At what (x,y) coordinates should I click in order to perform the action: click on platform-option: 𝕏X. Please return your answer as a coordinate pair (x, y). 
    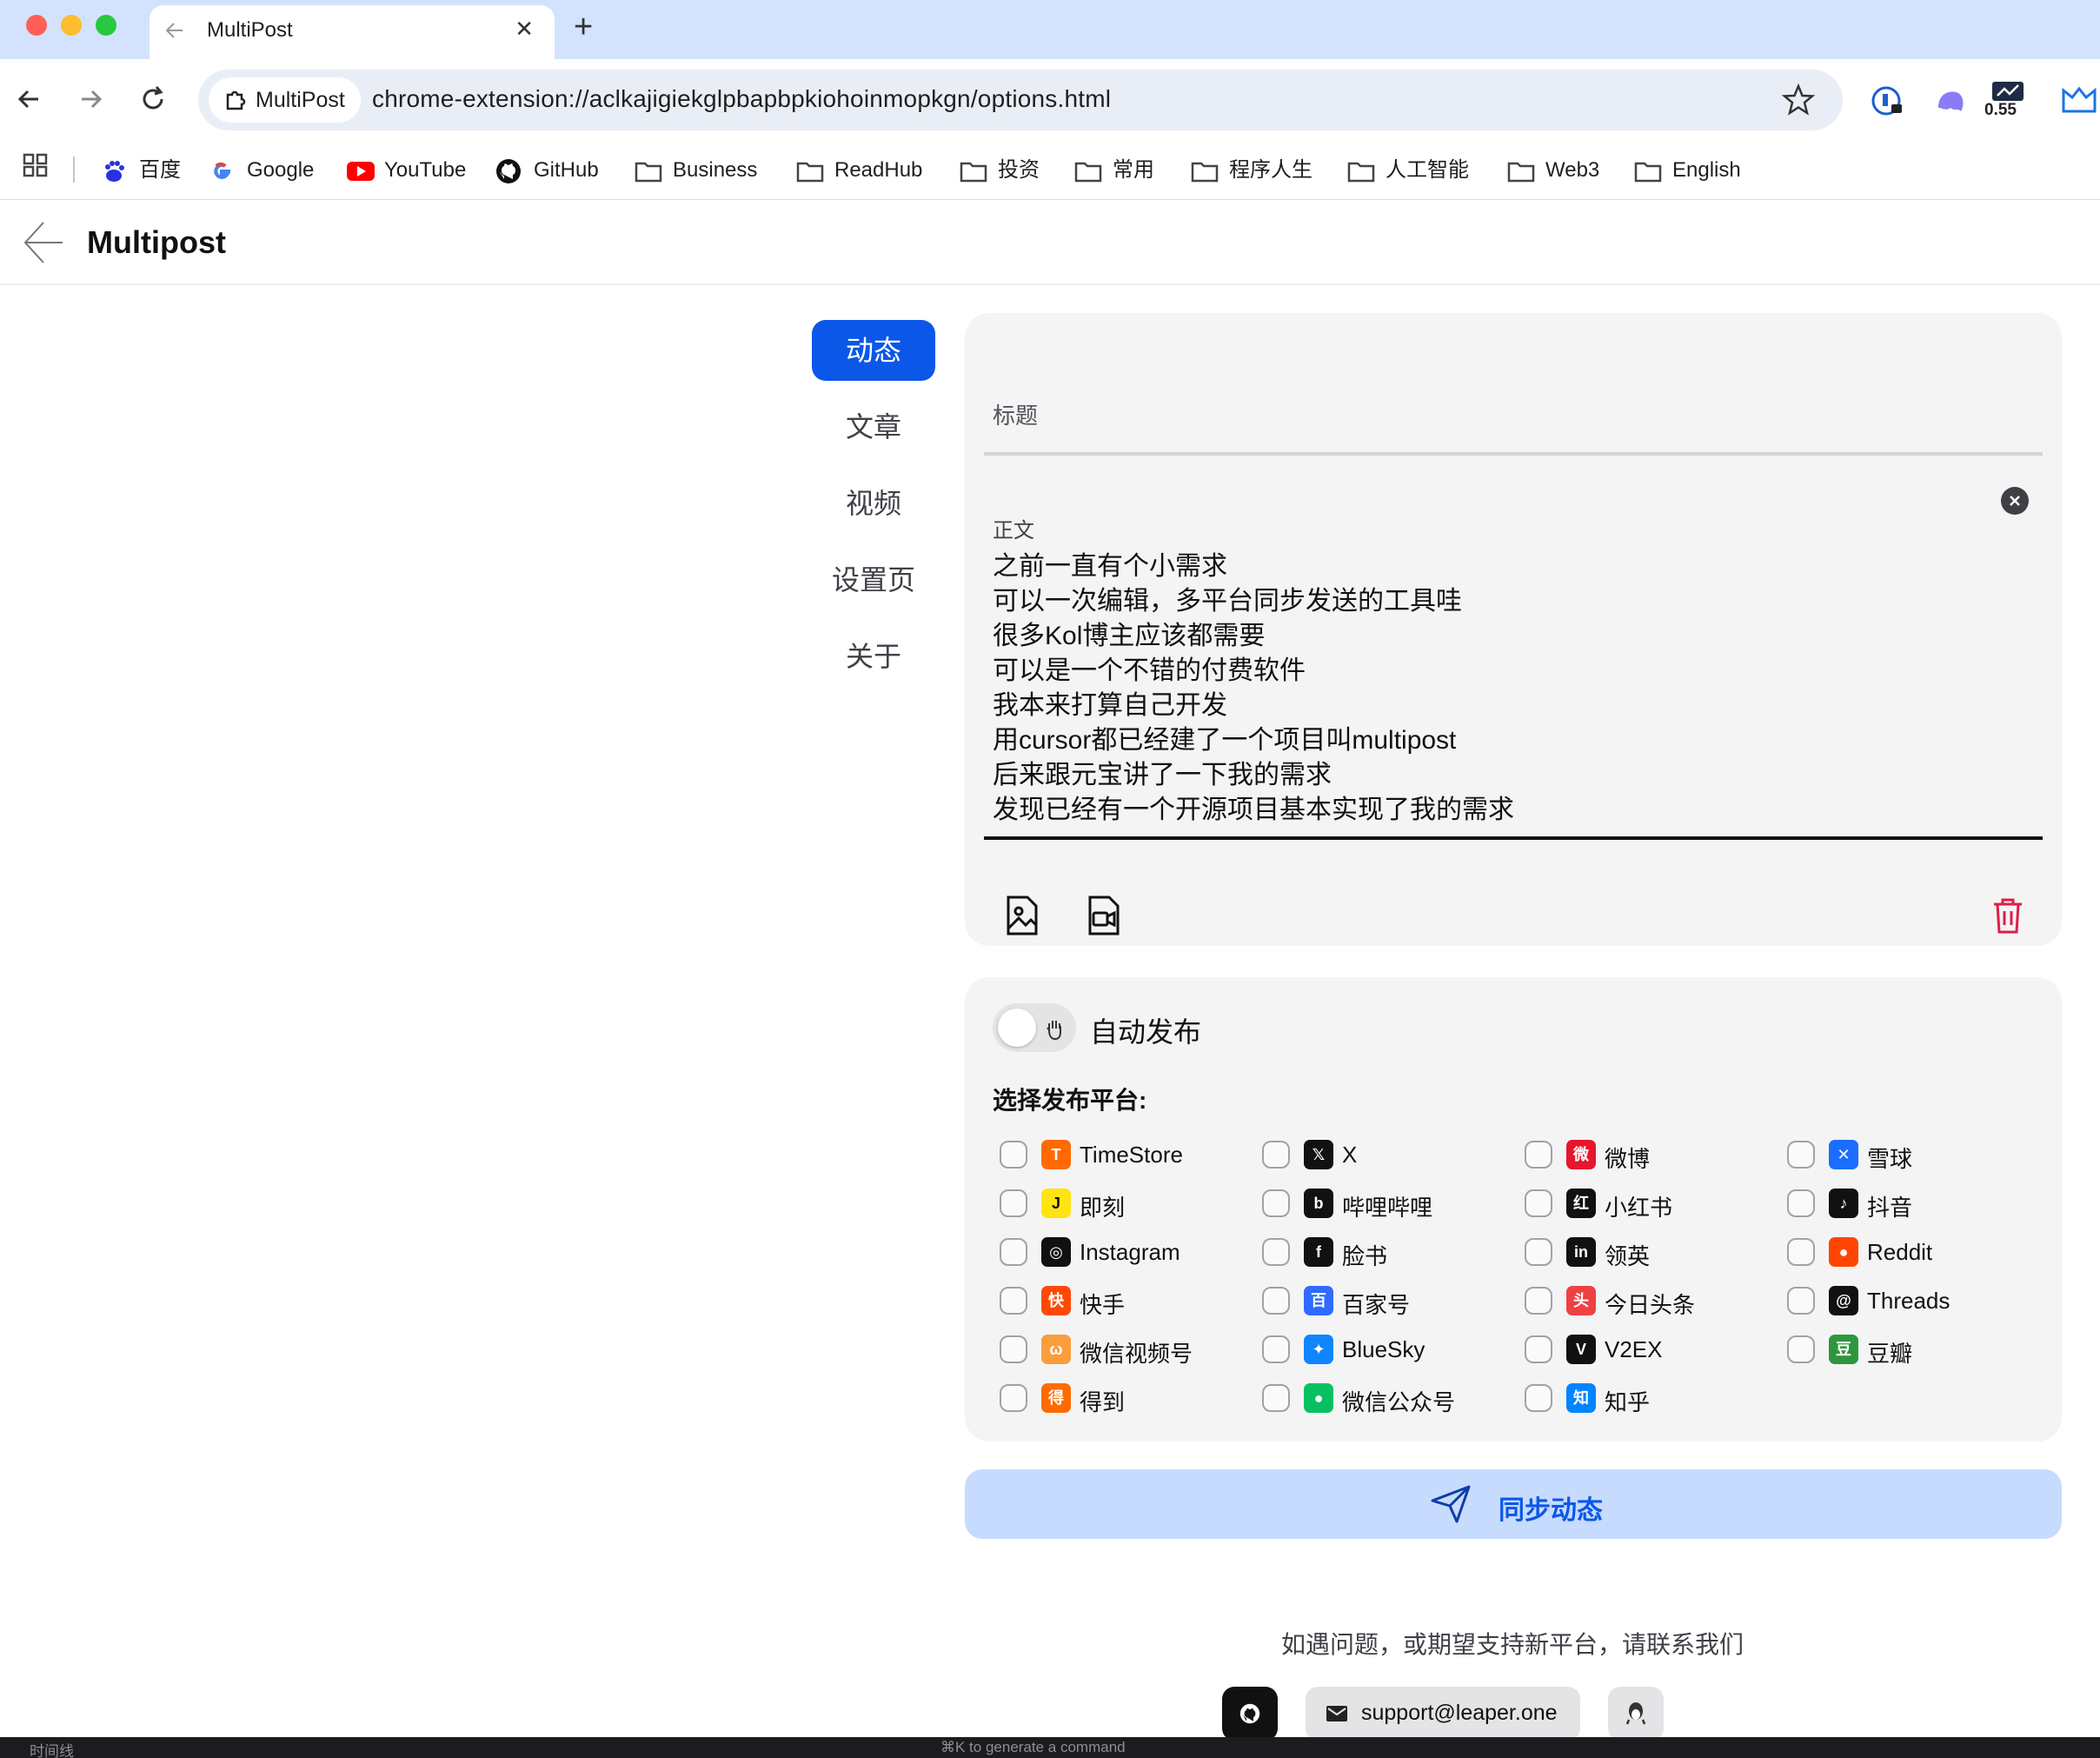
    Looking at the image, I should click on (1388, 1154).